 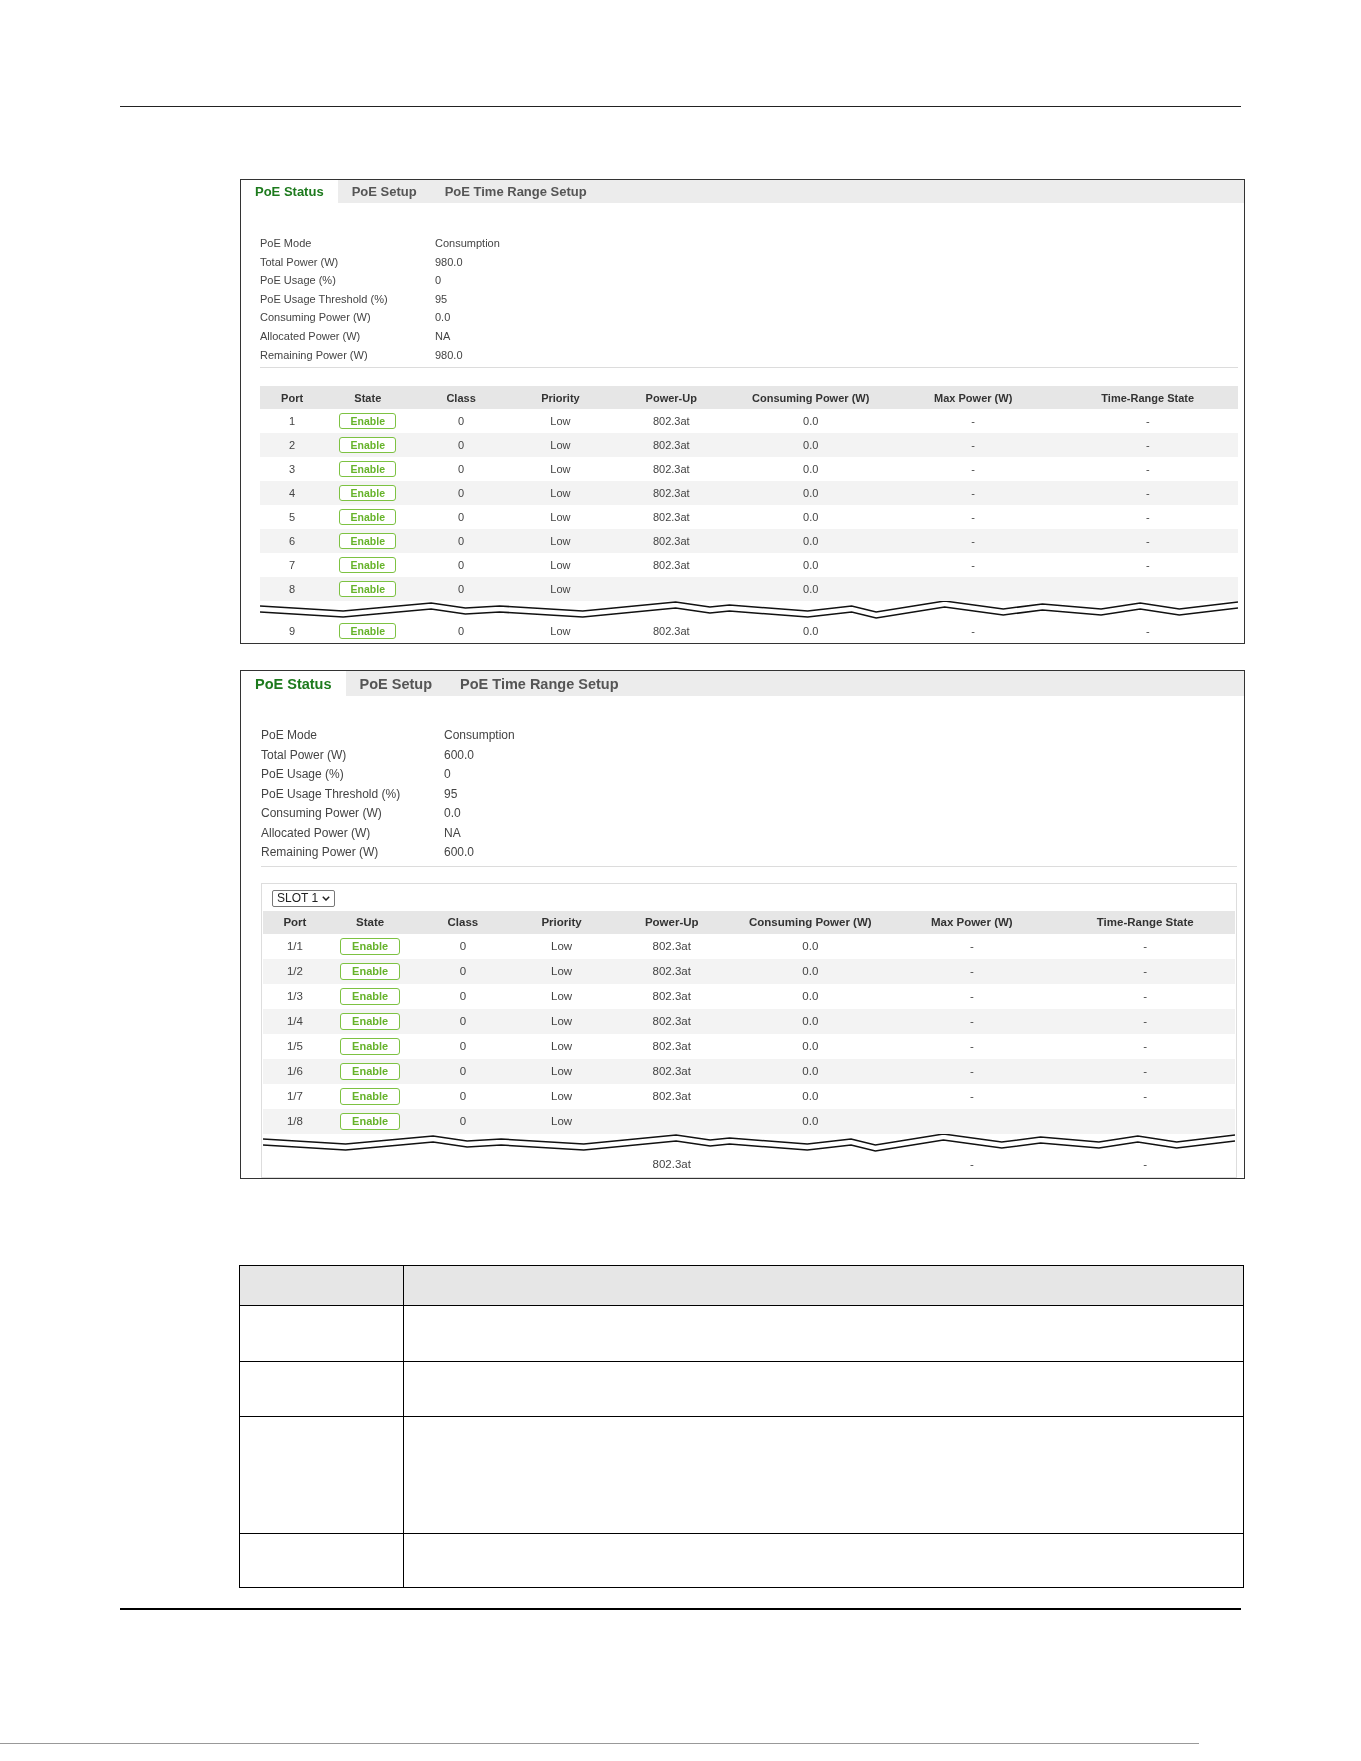 What do you see at coordinates (292, 631) in the screenshot?
I see `table-cell: 9` at bounding box center [292, 631].